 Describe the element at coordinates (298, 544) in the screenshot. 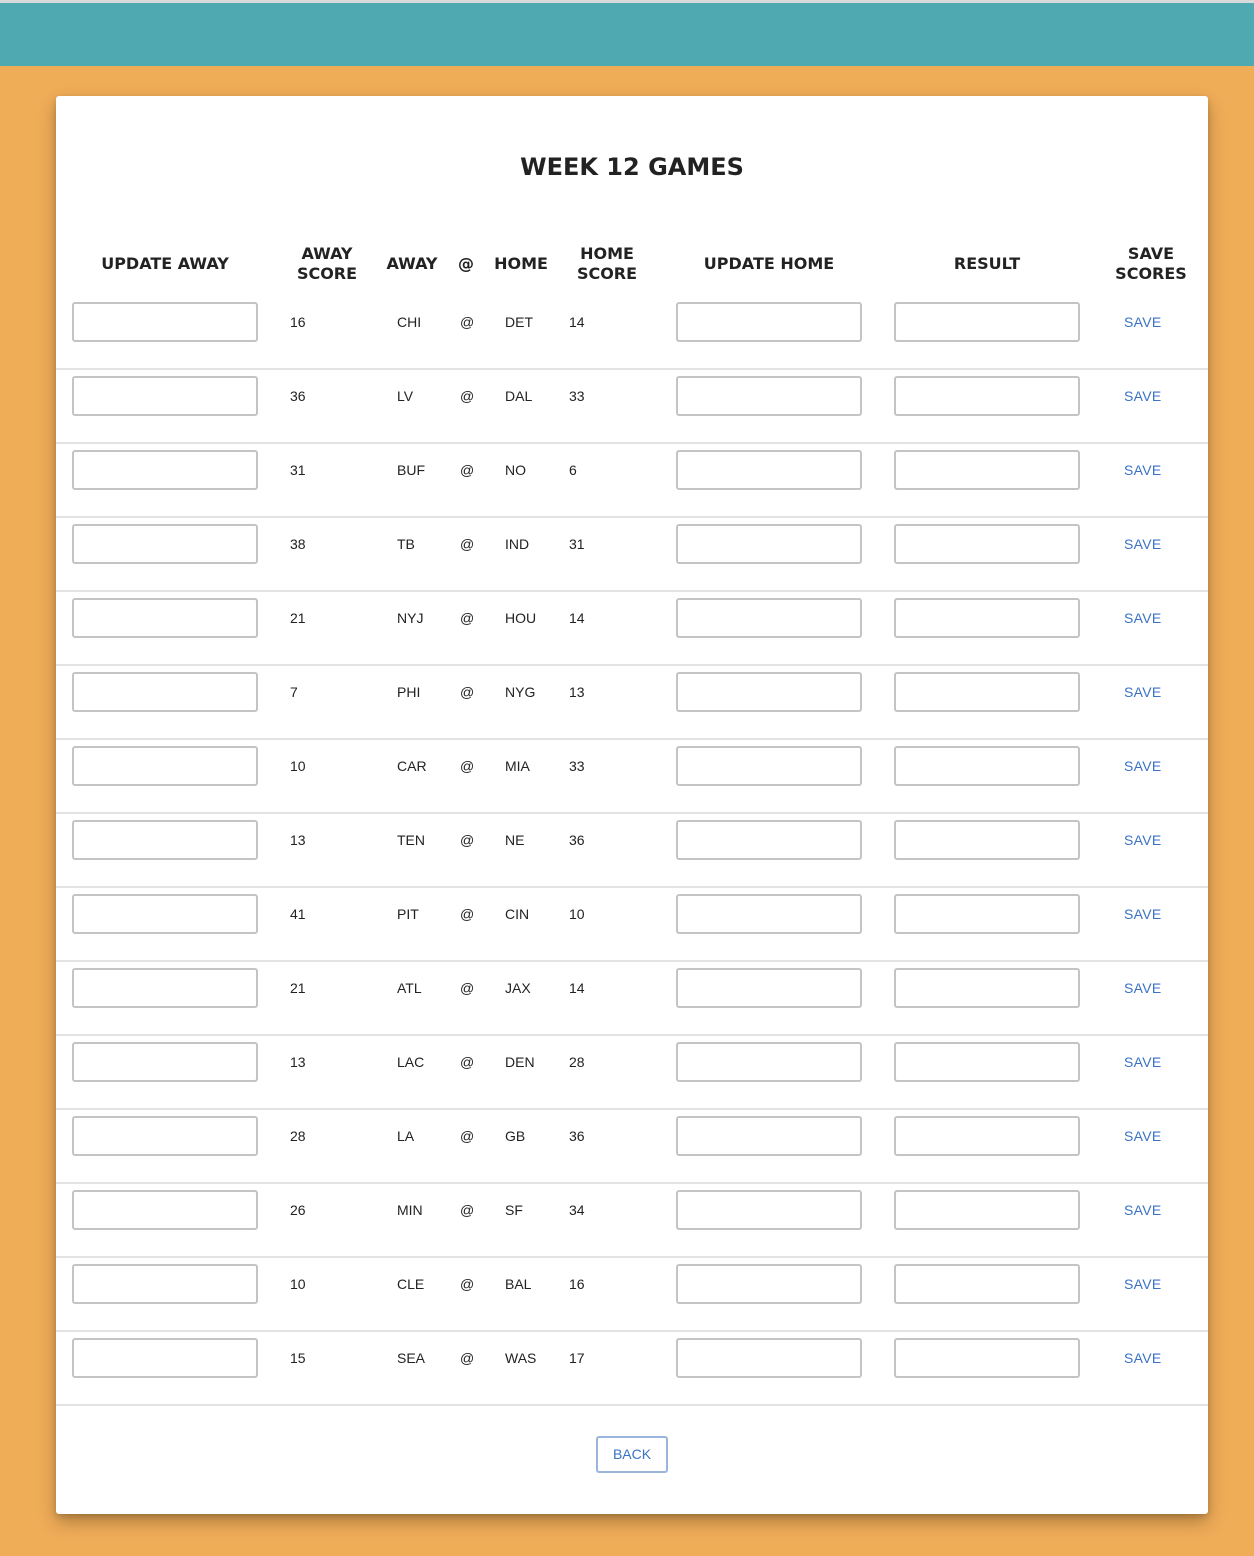

I see `away-score: 38` at that location.